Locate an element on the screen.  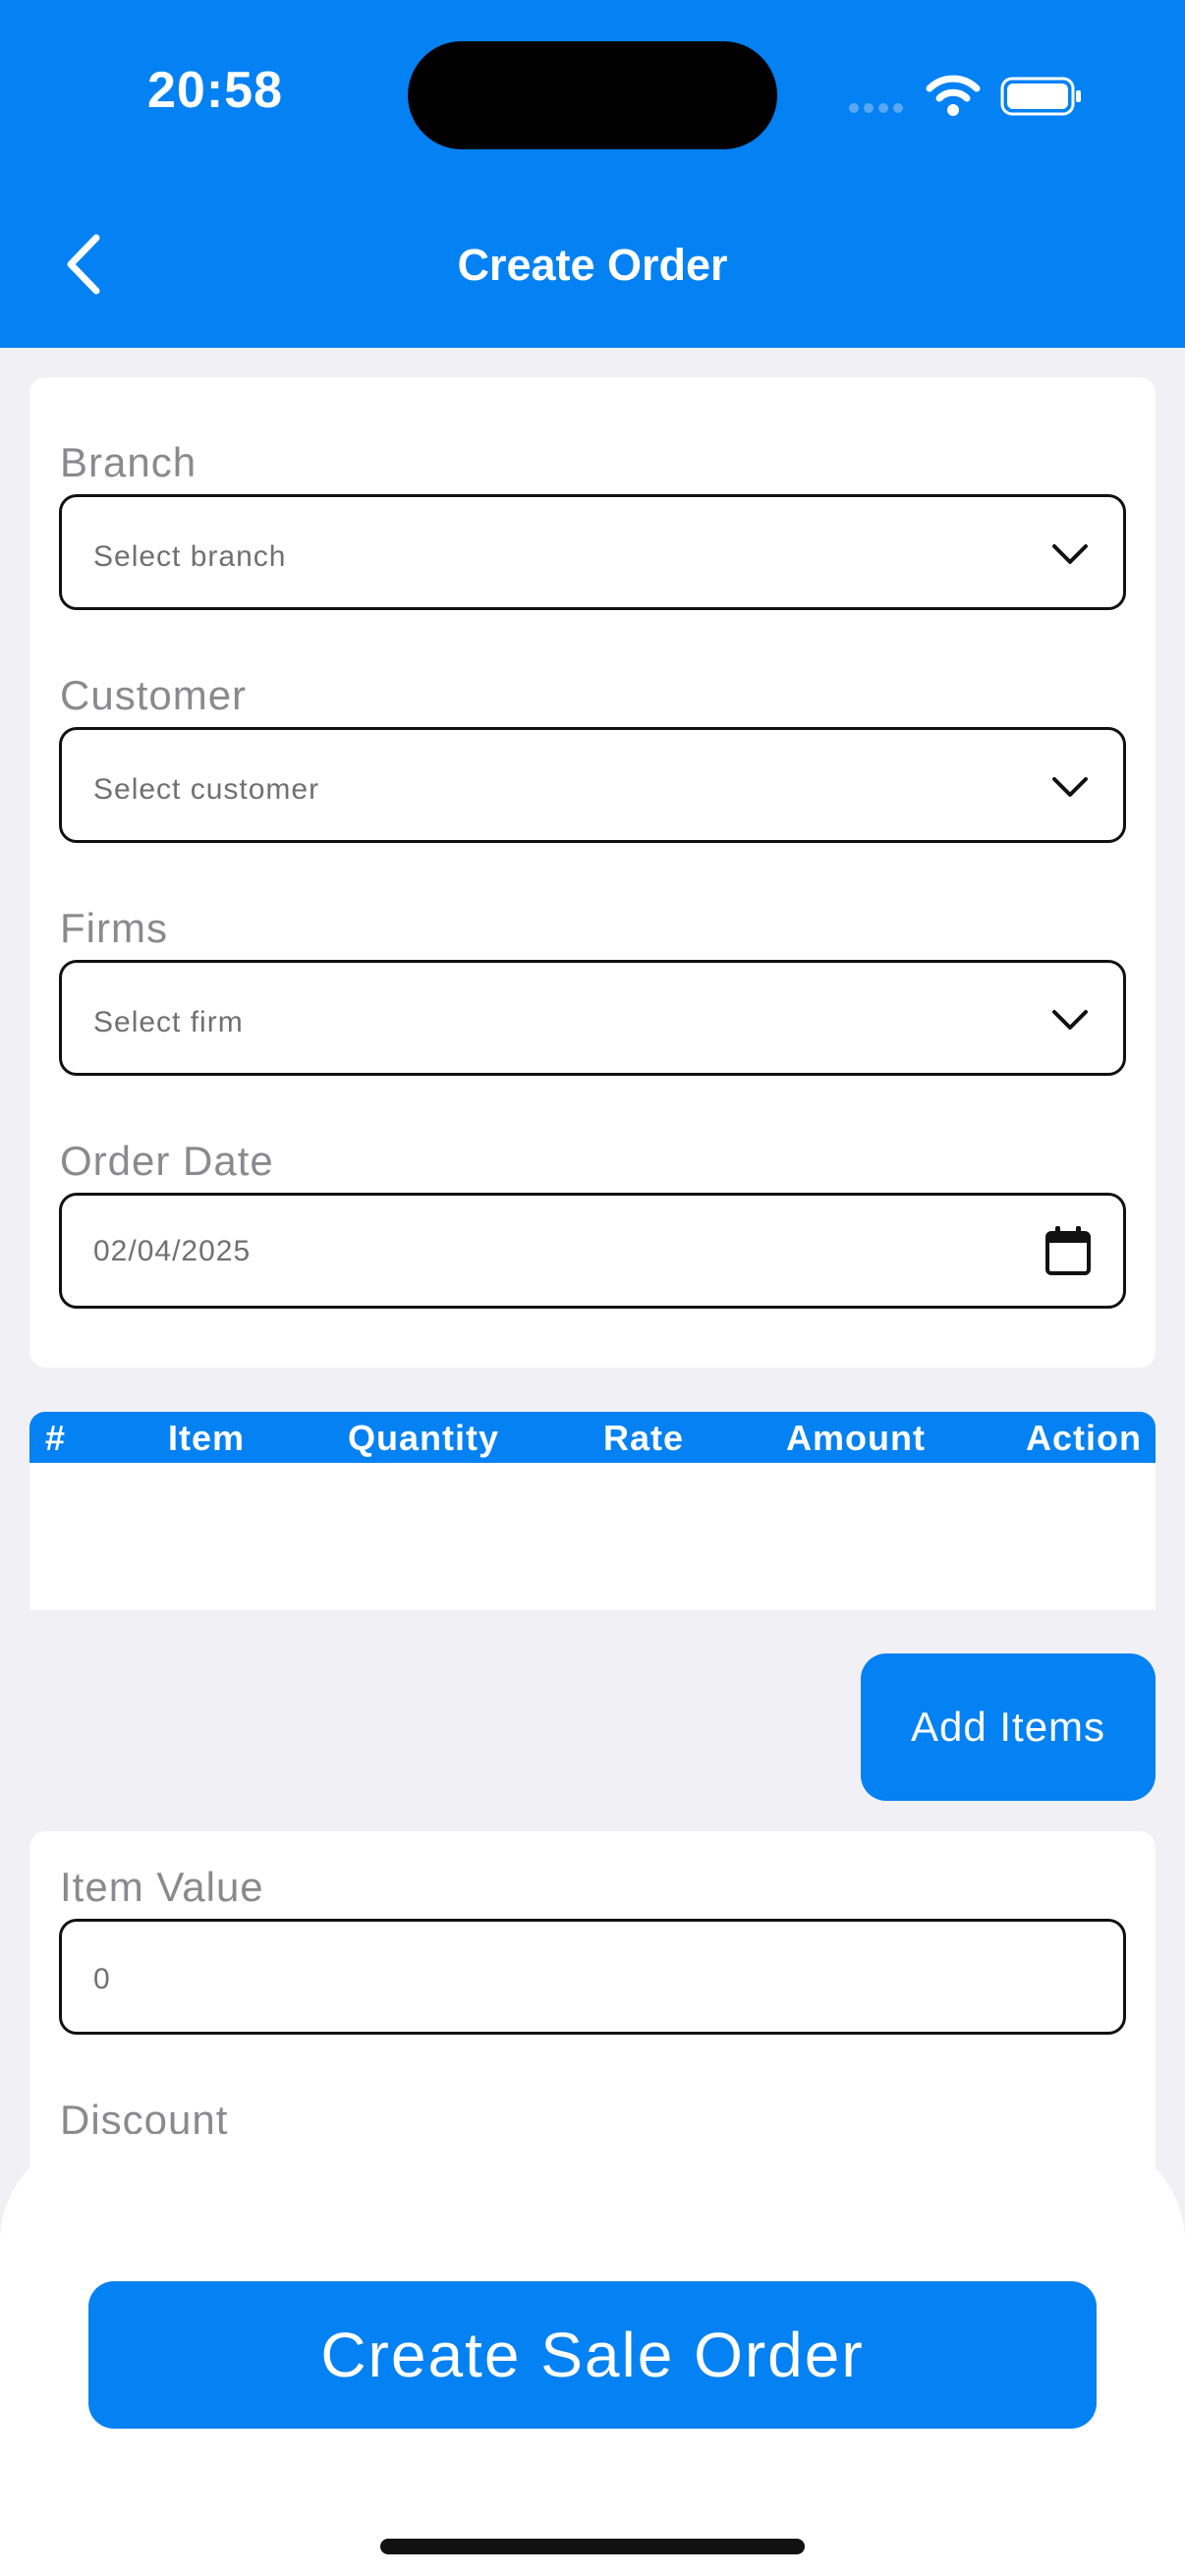
status-time: 20:58 is located at coordinates (215, 90).